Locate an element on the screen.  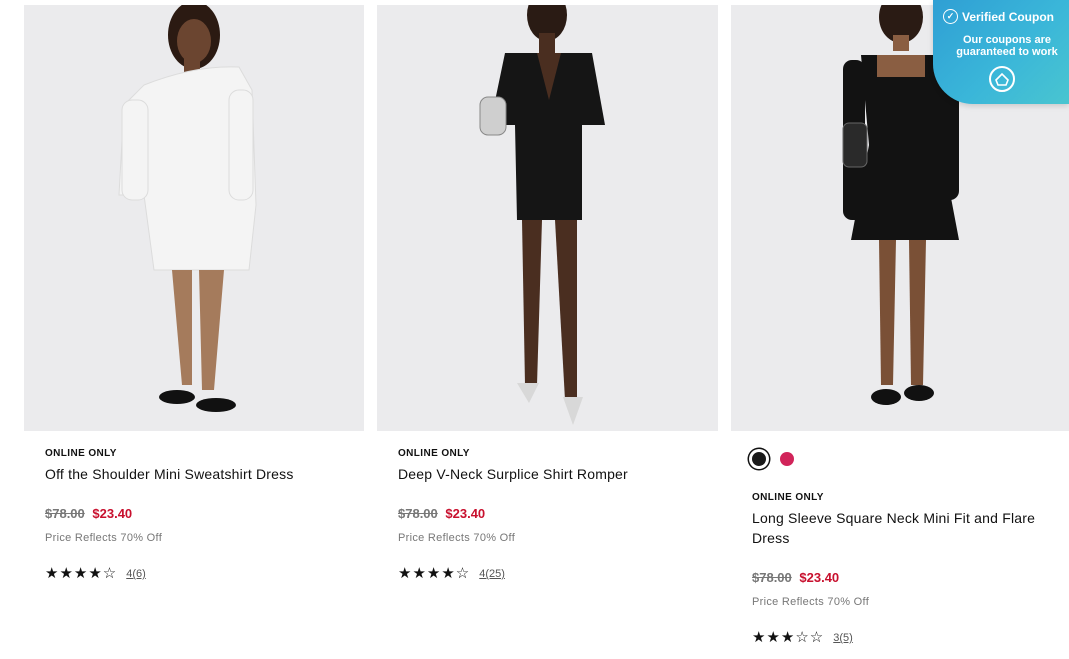
rating-row: ★★★☆☆ 3(5) is located at coordinates (905, 637).